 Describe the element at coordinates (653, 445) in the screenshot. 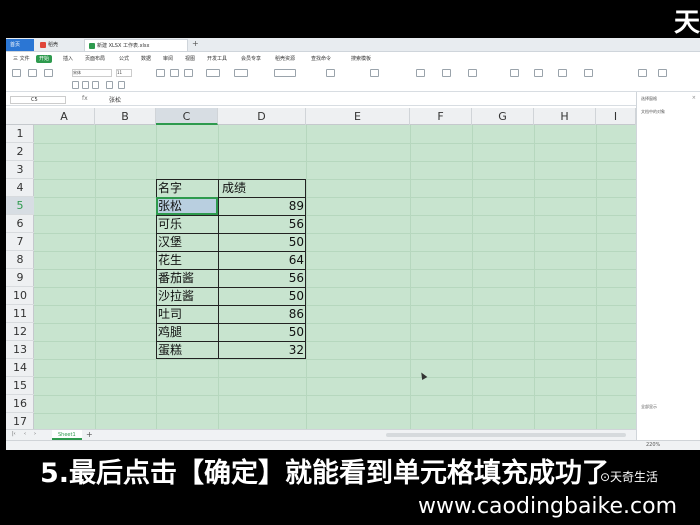

I see `zoom-level: 220%` at that location.